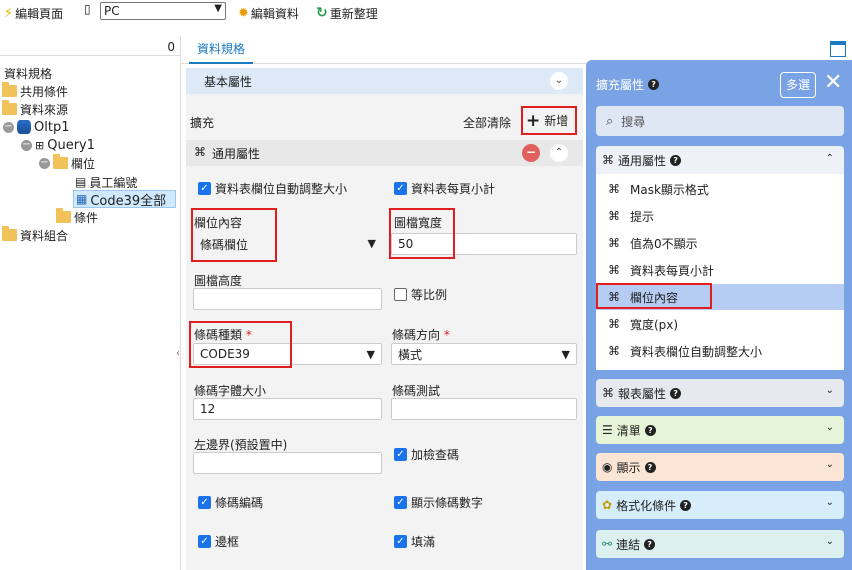 The image size is (852, 570). What do you see at coordinates (113, 182) in the screenshot?
I see `tree-node-label: 員工編號` at bounding box center [113, 182].